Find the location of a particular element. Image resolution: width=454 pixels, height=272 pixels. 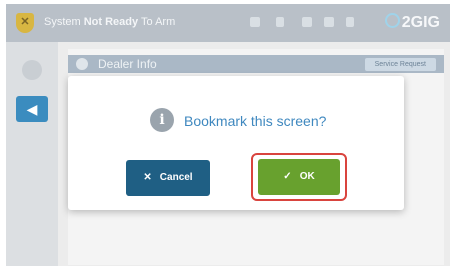

home-icon is located at coordinates (82, 64).